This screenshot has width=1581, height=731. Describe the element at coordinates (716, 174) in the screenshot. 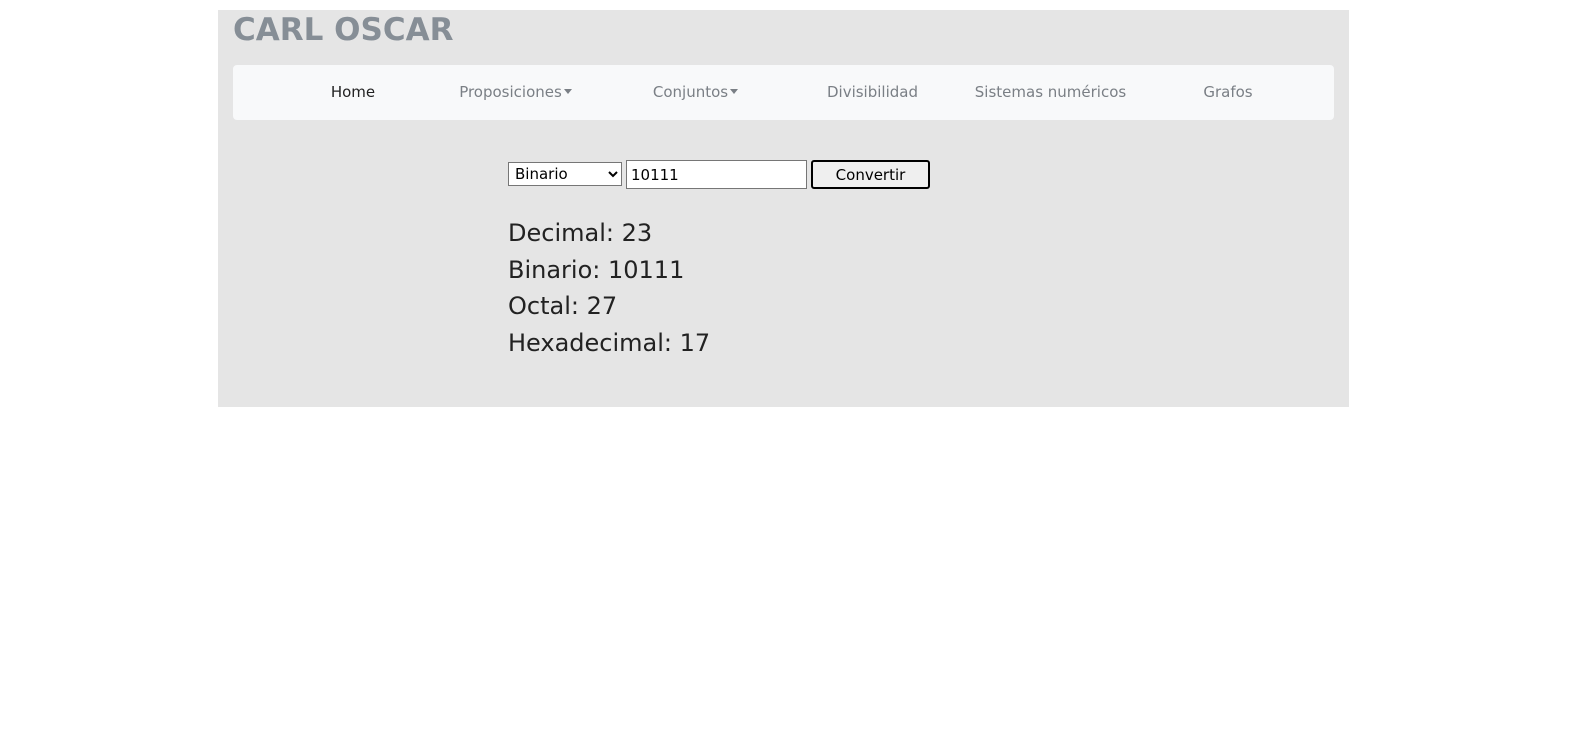

I see `number-input` at that location.